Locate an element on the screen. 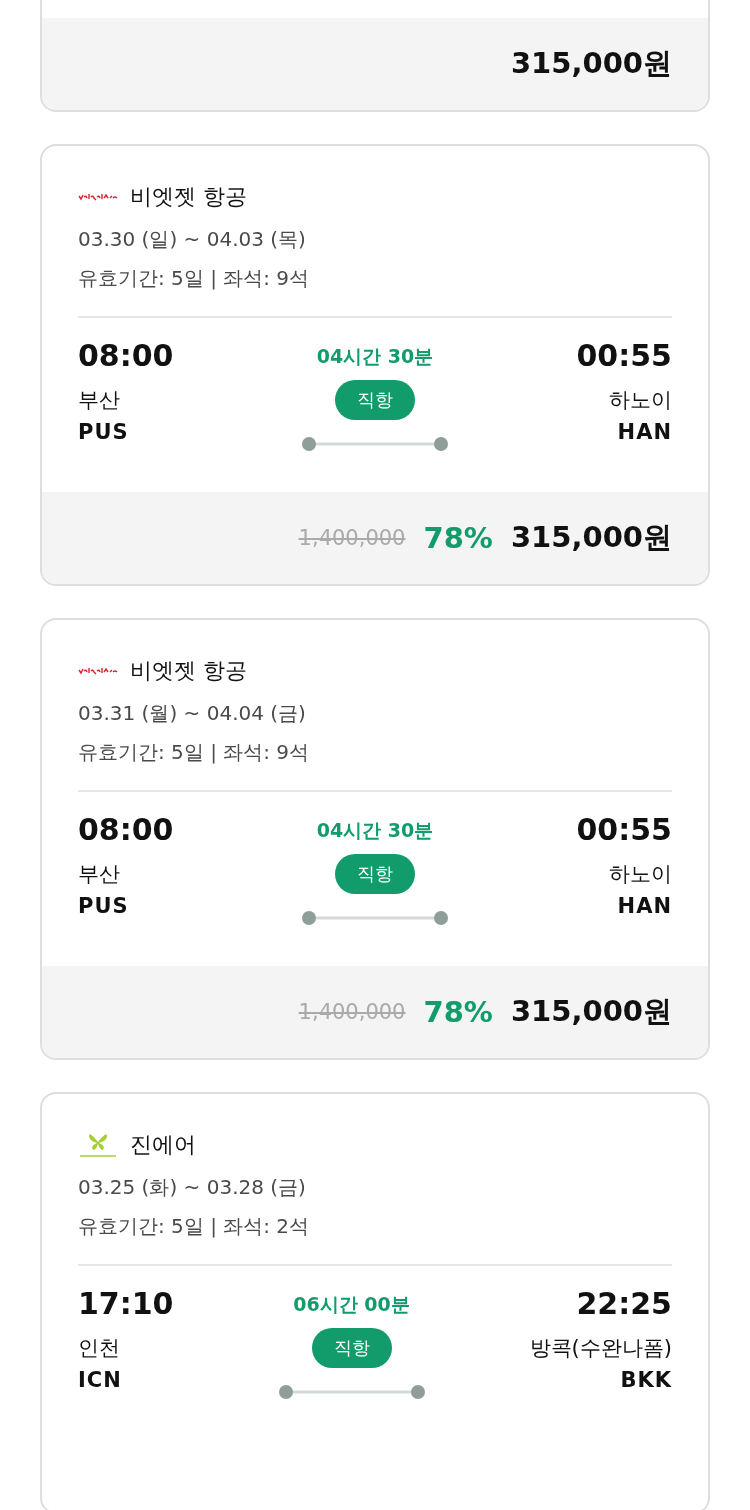  arrival-code: BKK is located at coordinates (646, 1380).